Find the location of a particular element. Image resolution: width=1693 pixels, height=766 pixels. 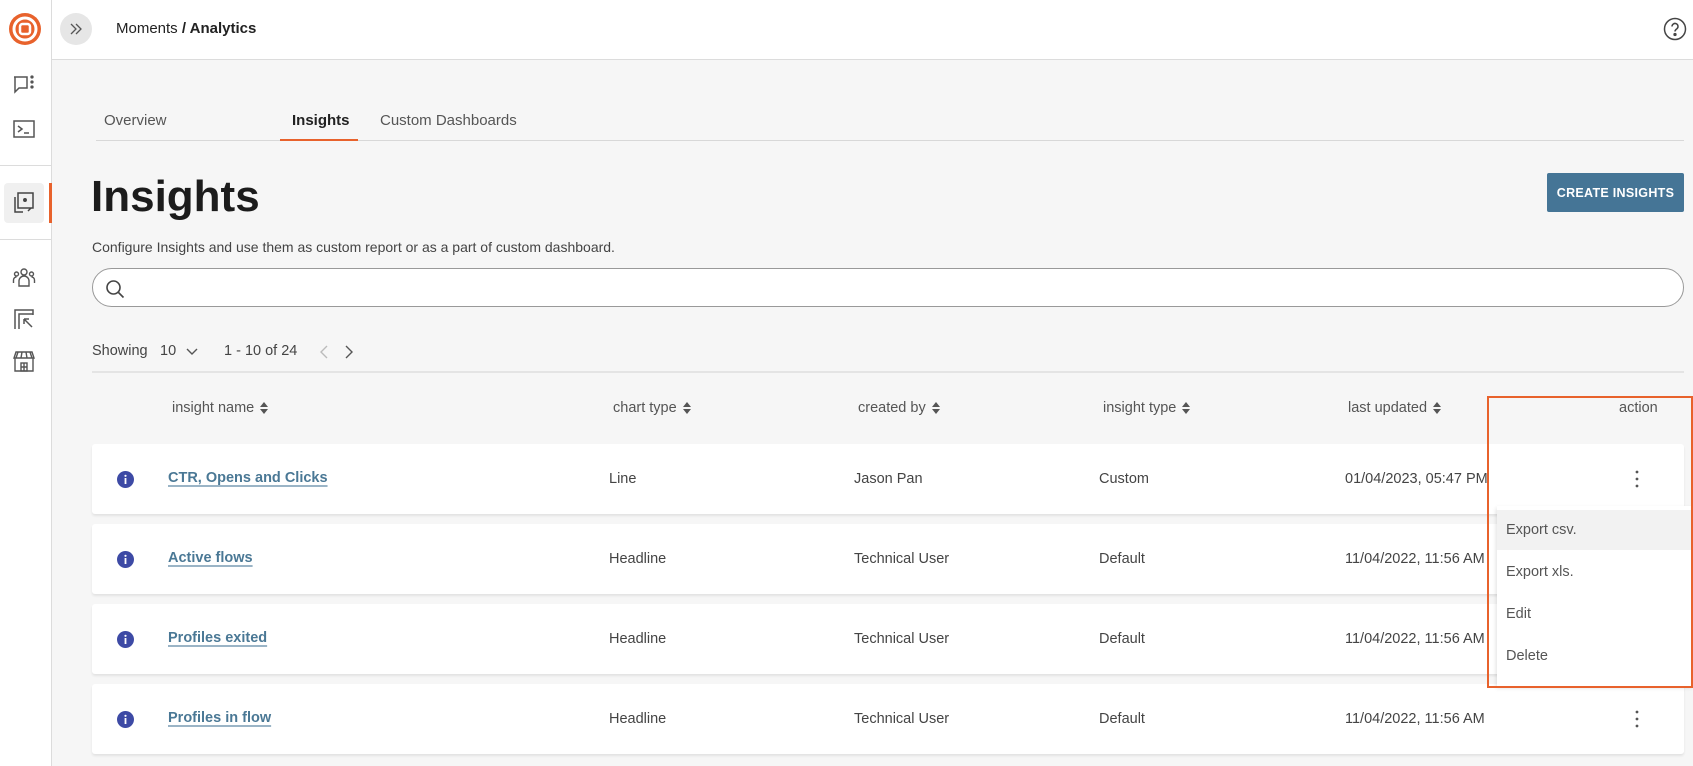

action-menu: Export csv. Export xls. Edit Delete is located at coordinates (1595, 596).